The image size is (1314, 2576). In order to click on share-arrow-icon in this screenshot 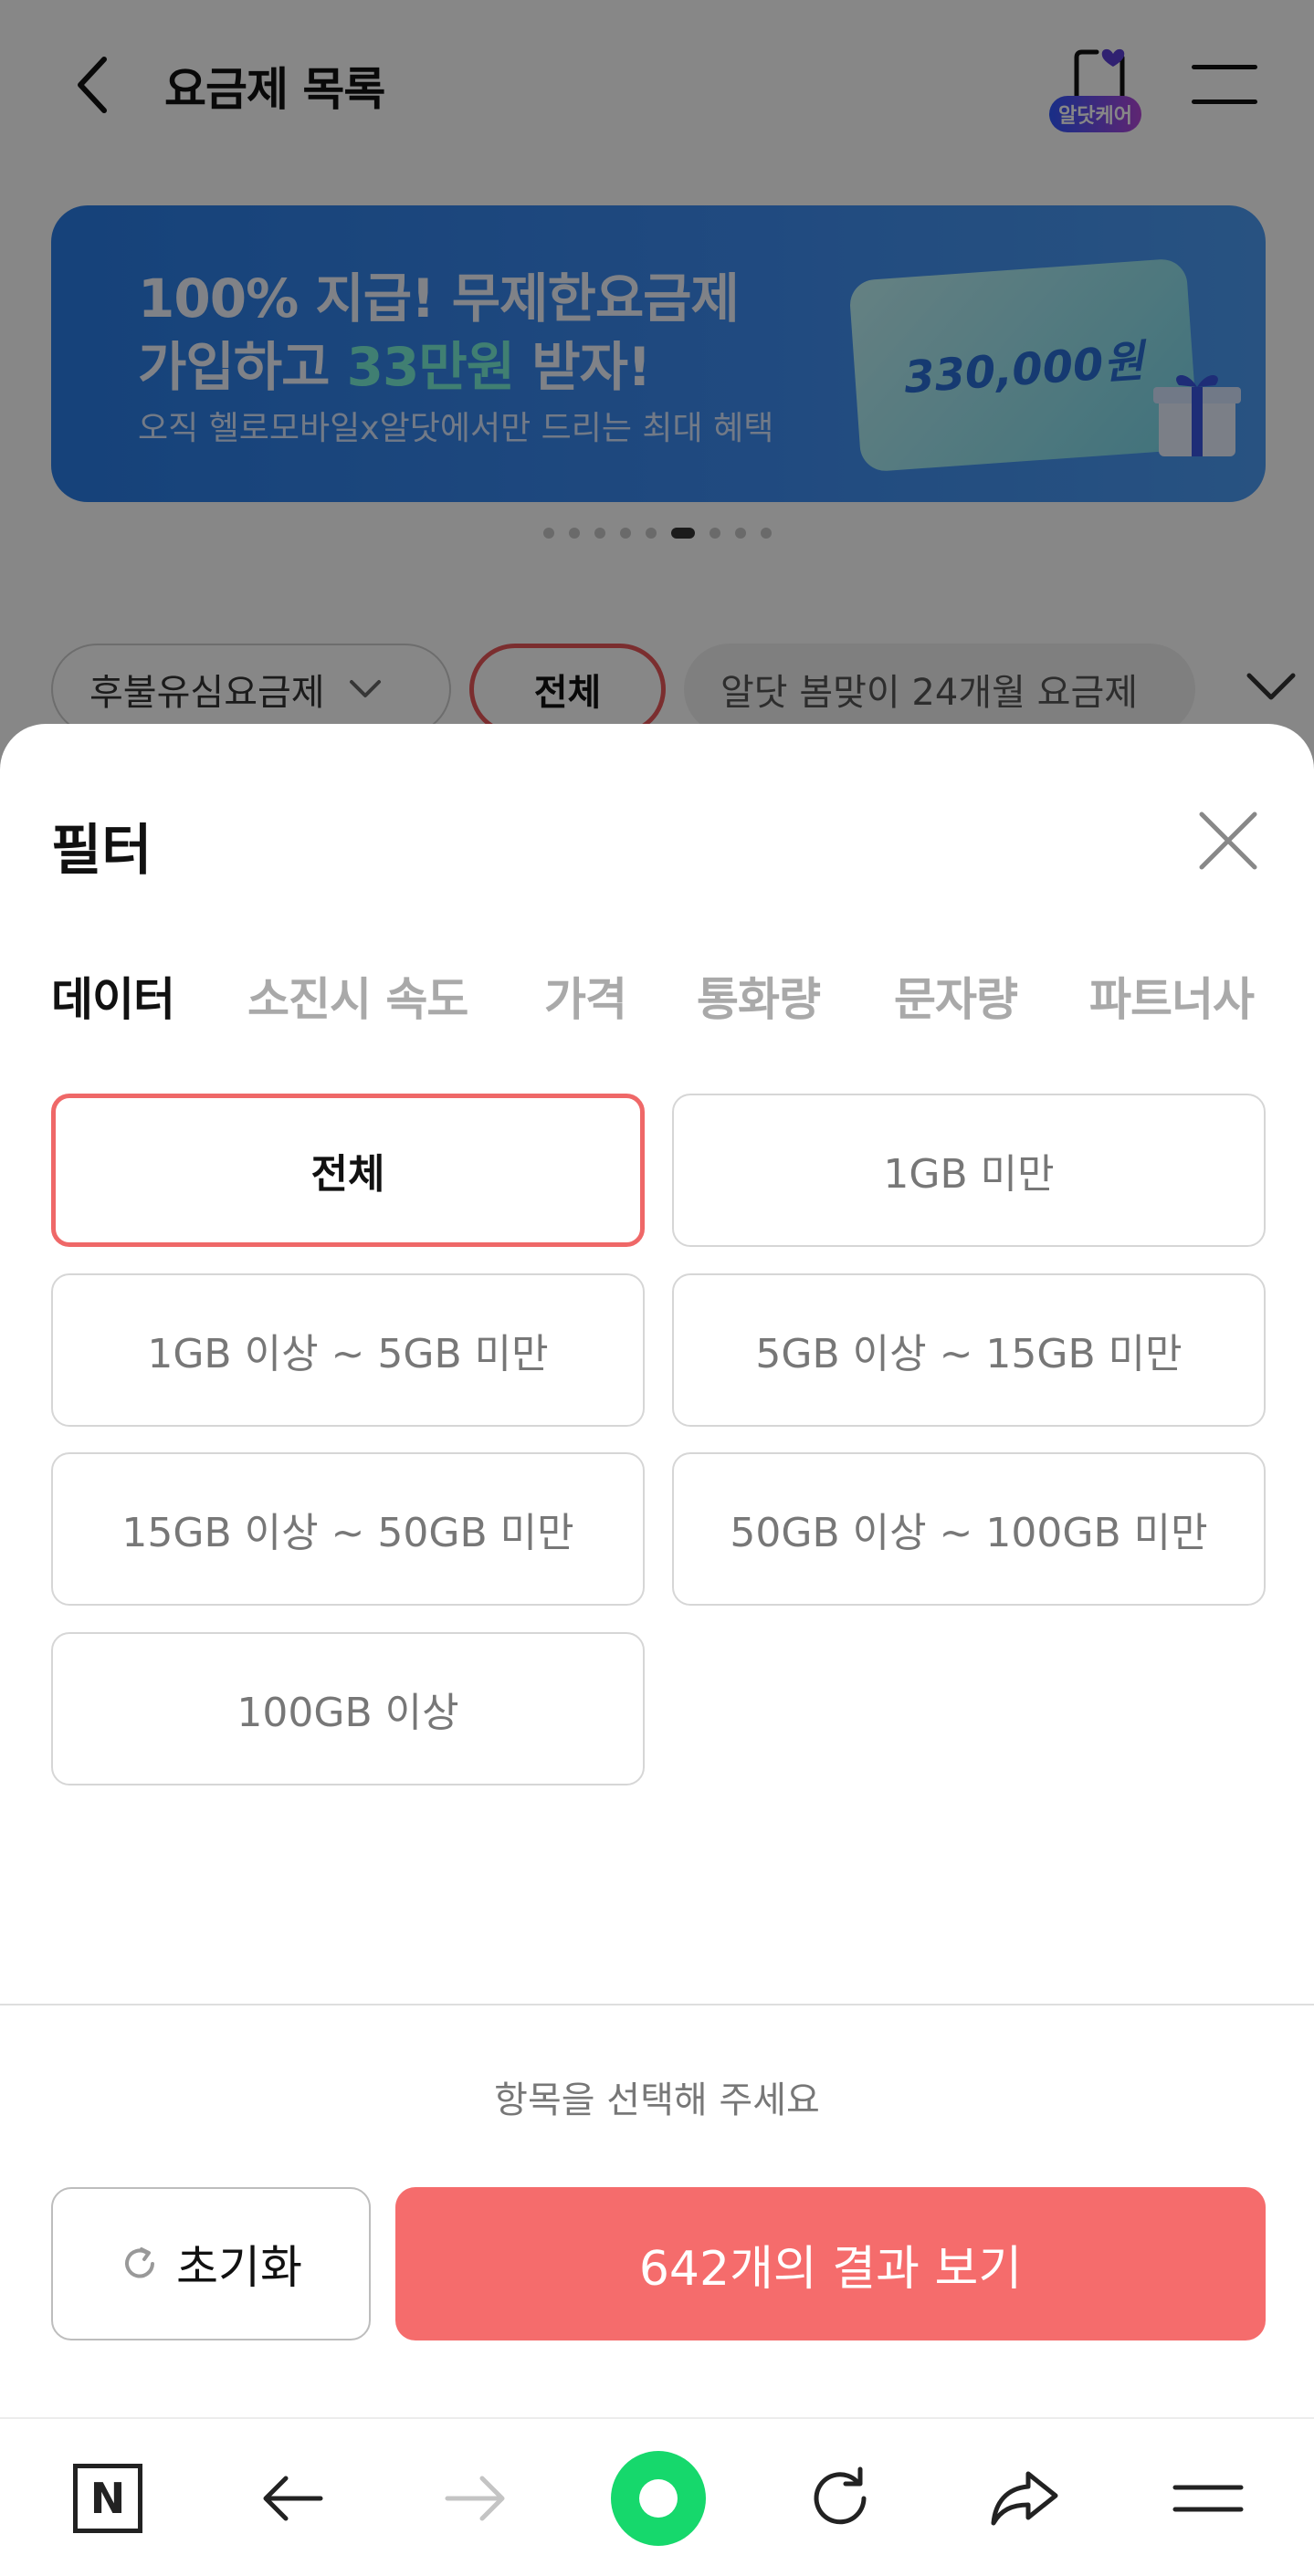, I will do `click(1024, 2498)`.